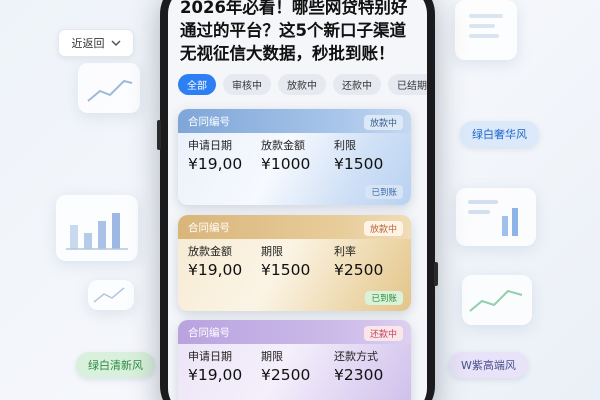  Describe the element at coordinates (97, 231) in the screenshot. I see `bar-chart-icon` at that location.